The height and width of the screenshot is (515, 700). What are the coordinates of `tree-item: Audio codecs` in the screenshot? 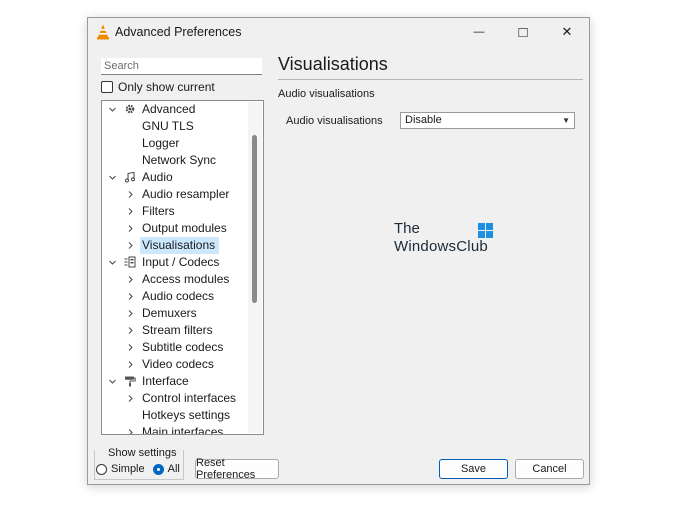 It's located at (174, 296).